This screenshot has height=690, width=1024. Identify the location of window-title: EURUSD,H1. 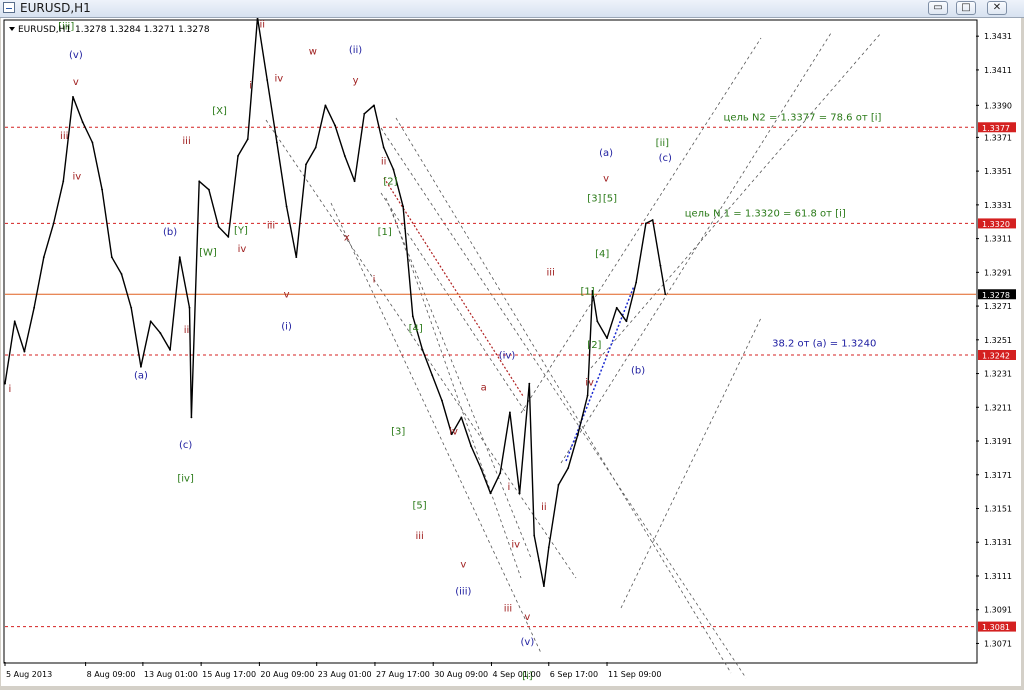
(55, 8).